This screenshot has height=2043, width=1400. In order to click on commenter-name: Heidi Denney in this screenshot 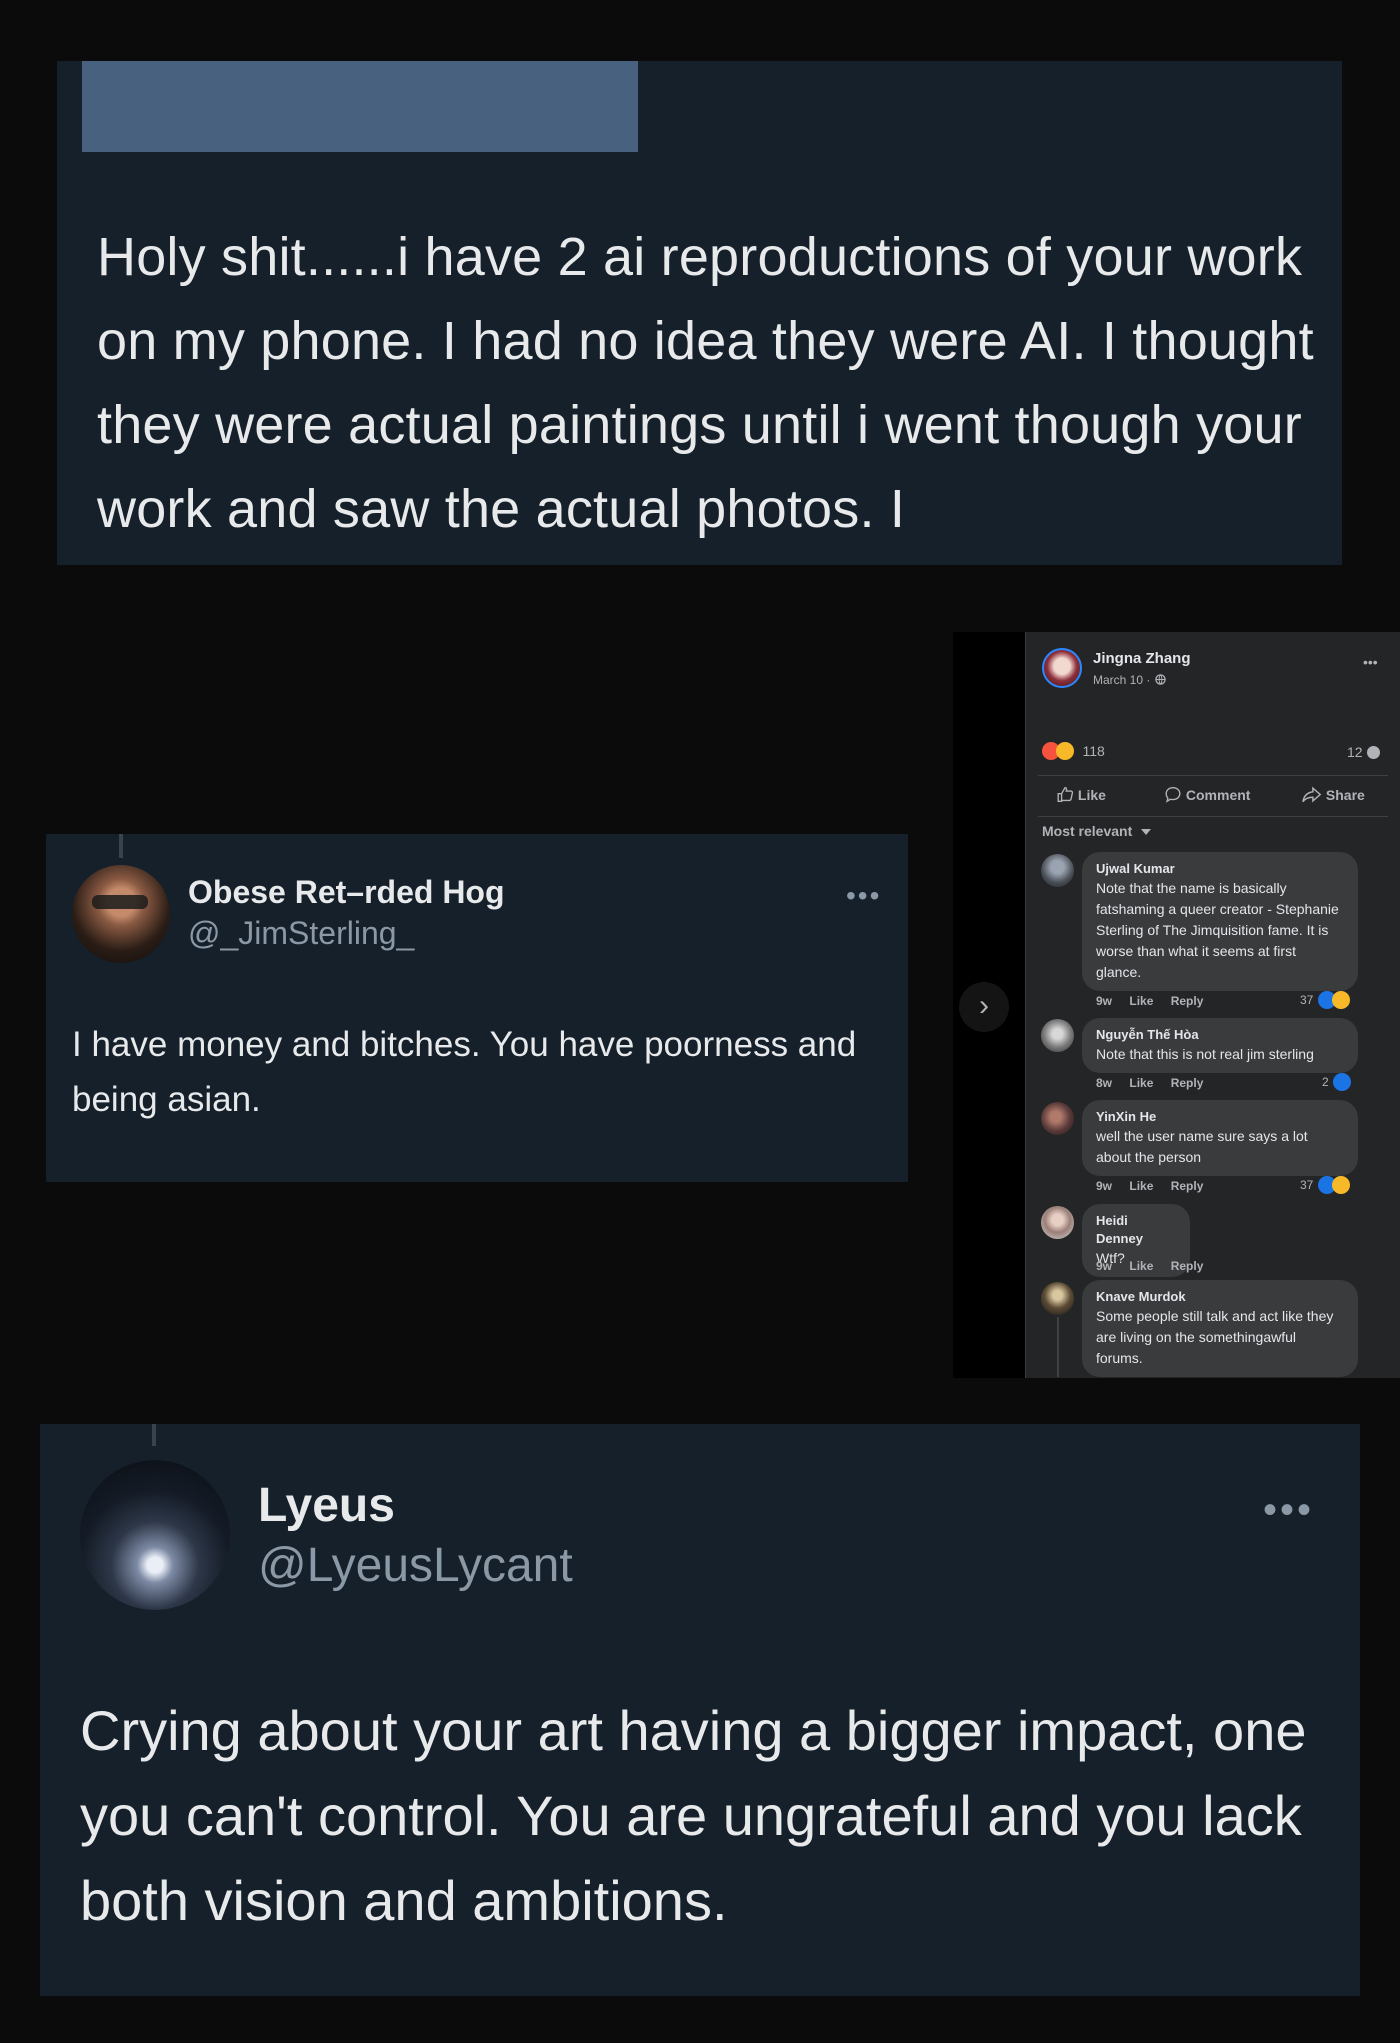, I will do `click(1136, 1230)`.